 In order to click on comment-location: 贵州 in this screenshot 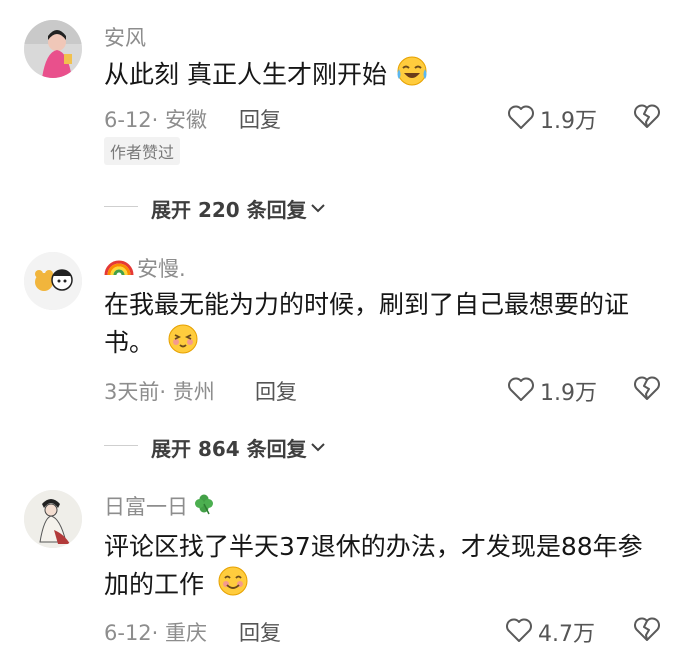, I will do `click(193, 392)`.